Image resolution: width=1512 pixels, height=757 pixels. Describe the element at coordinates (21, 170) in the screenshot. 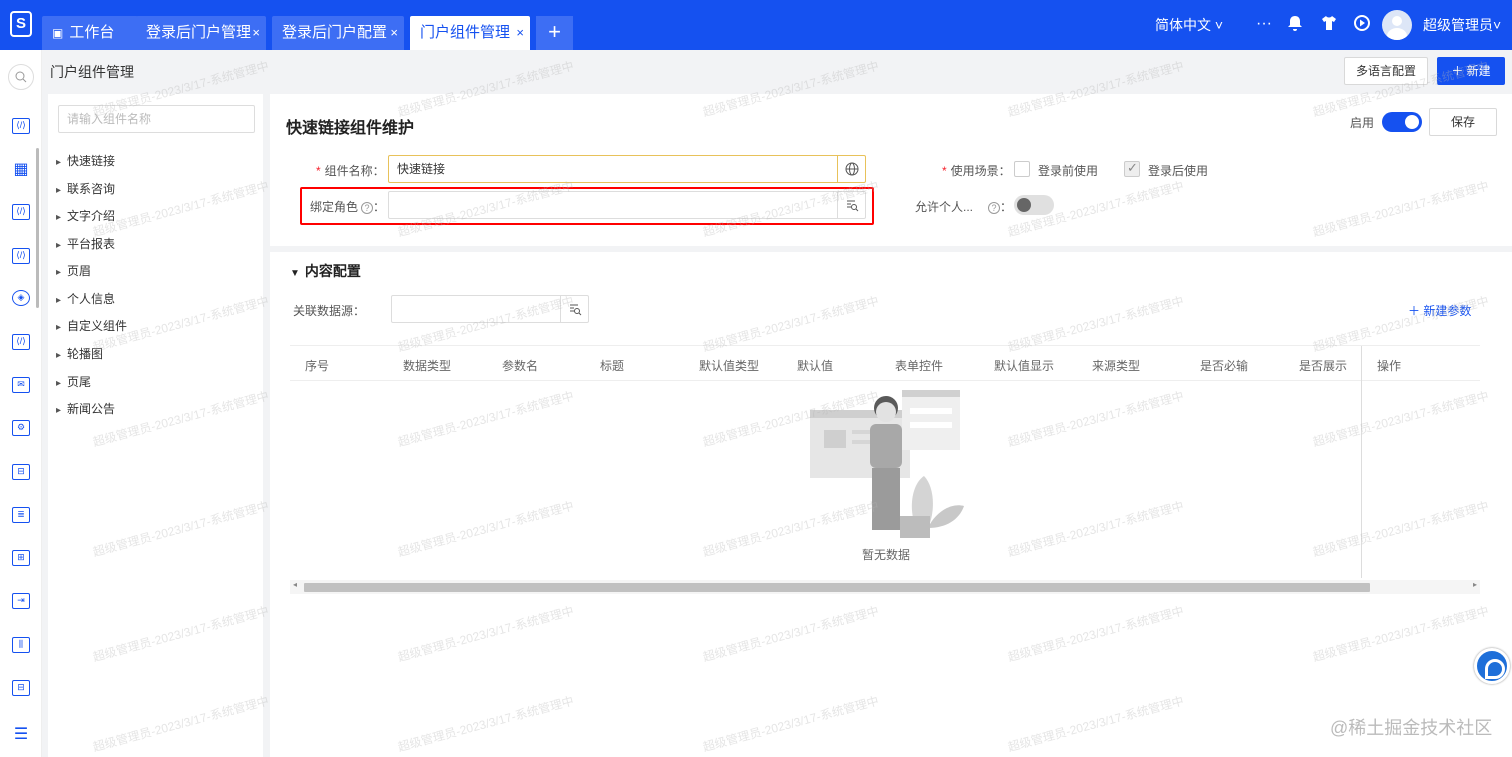

I see `table-icon: ▦` at that location.